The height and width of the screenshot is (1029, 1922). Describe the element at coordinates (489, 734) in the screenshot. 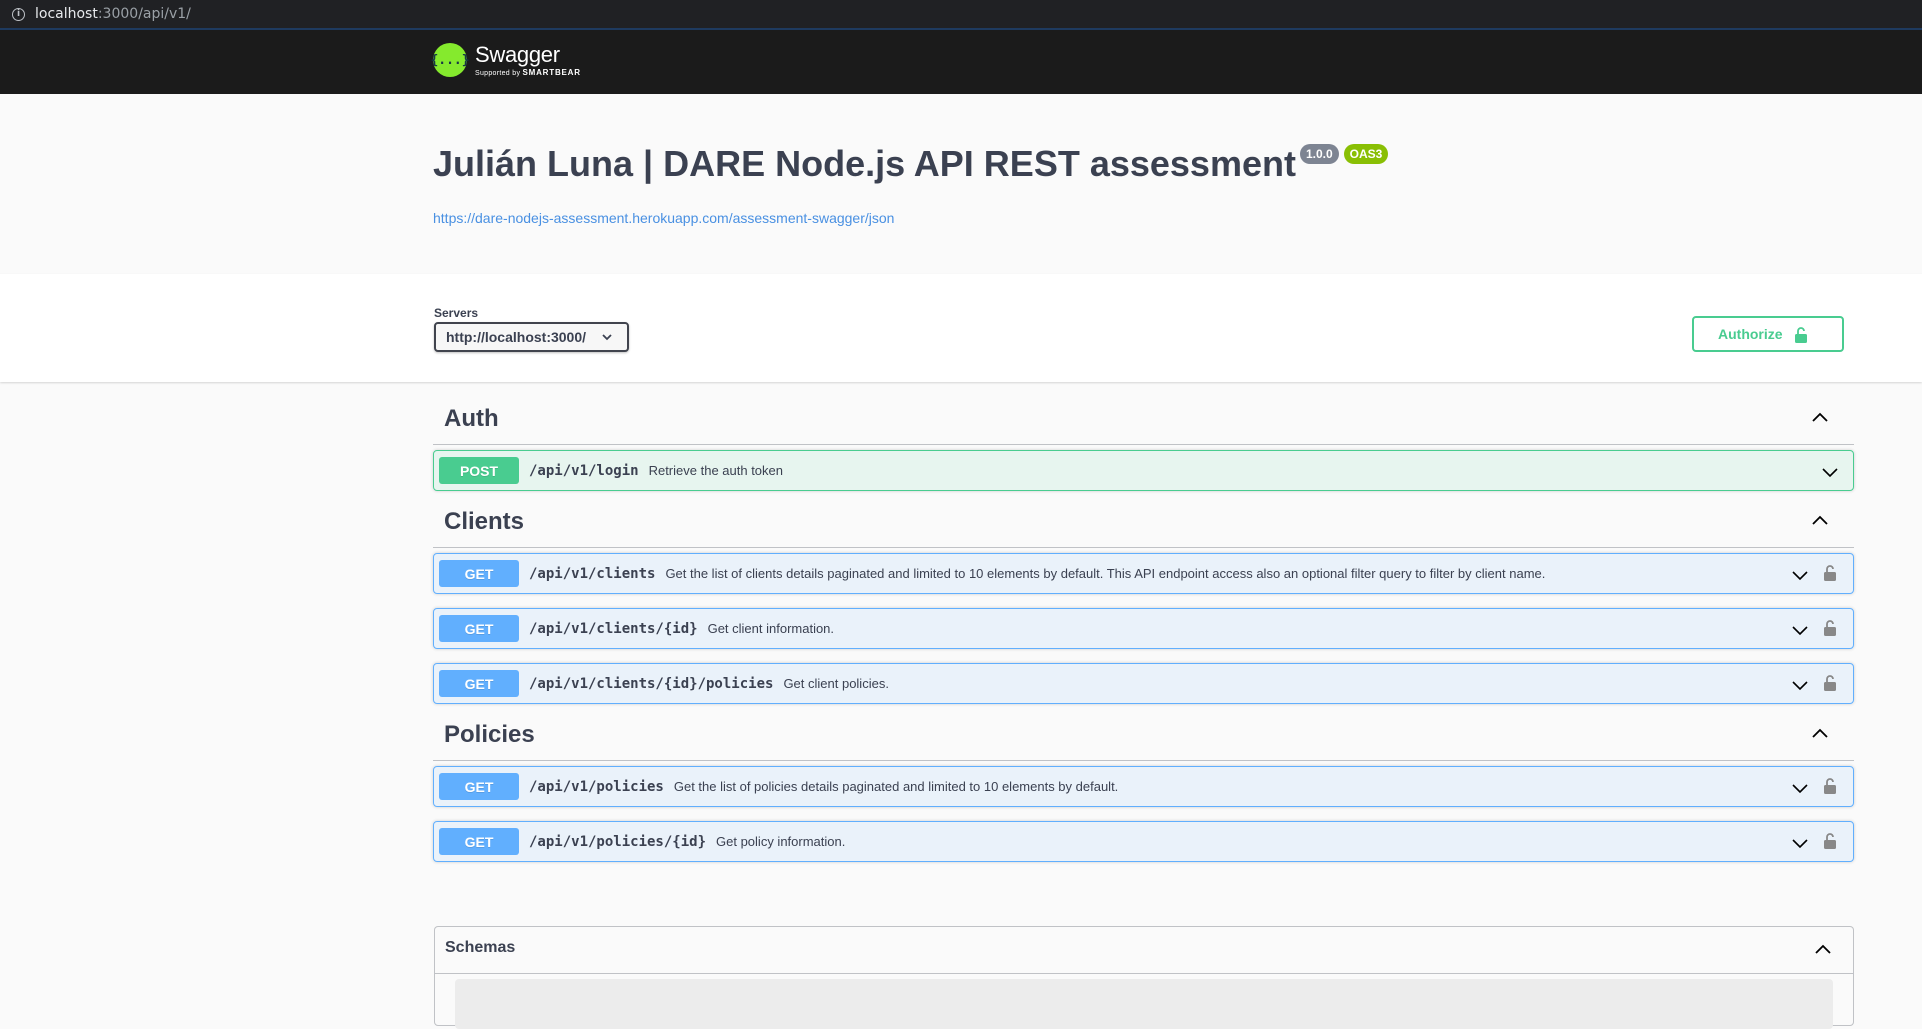

I see `tag-title: Policies` at that location.